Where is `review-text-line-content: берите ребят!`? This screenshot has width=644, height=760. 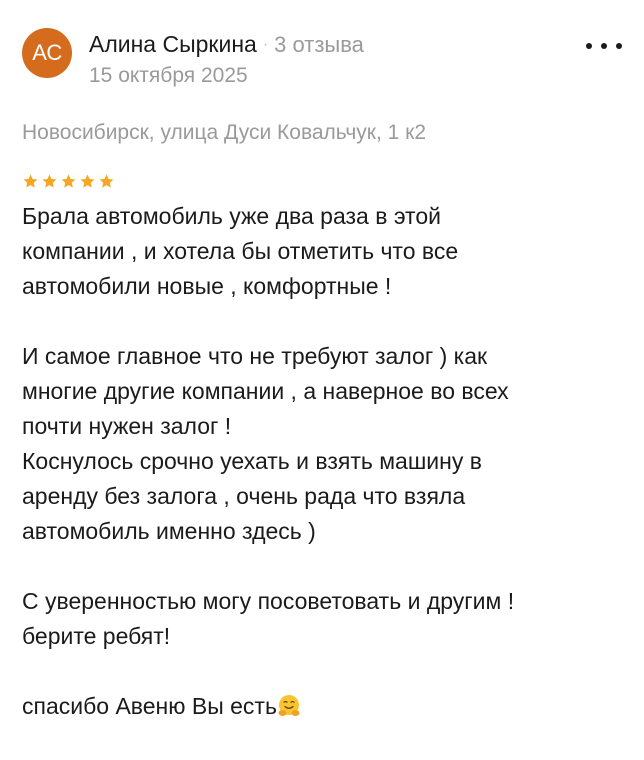
review-text-line-content: берите ребят! is located at coordinates (96, 636).